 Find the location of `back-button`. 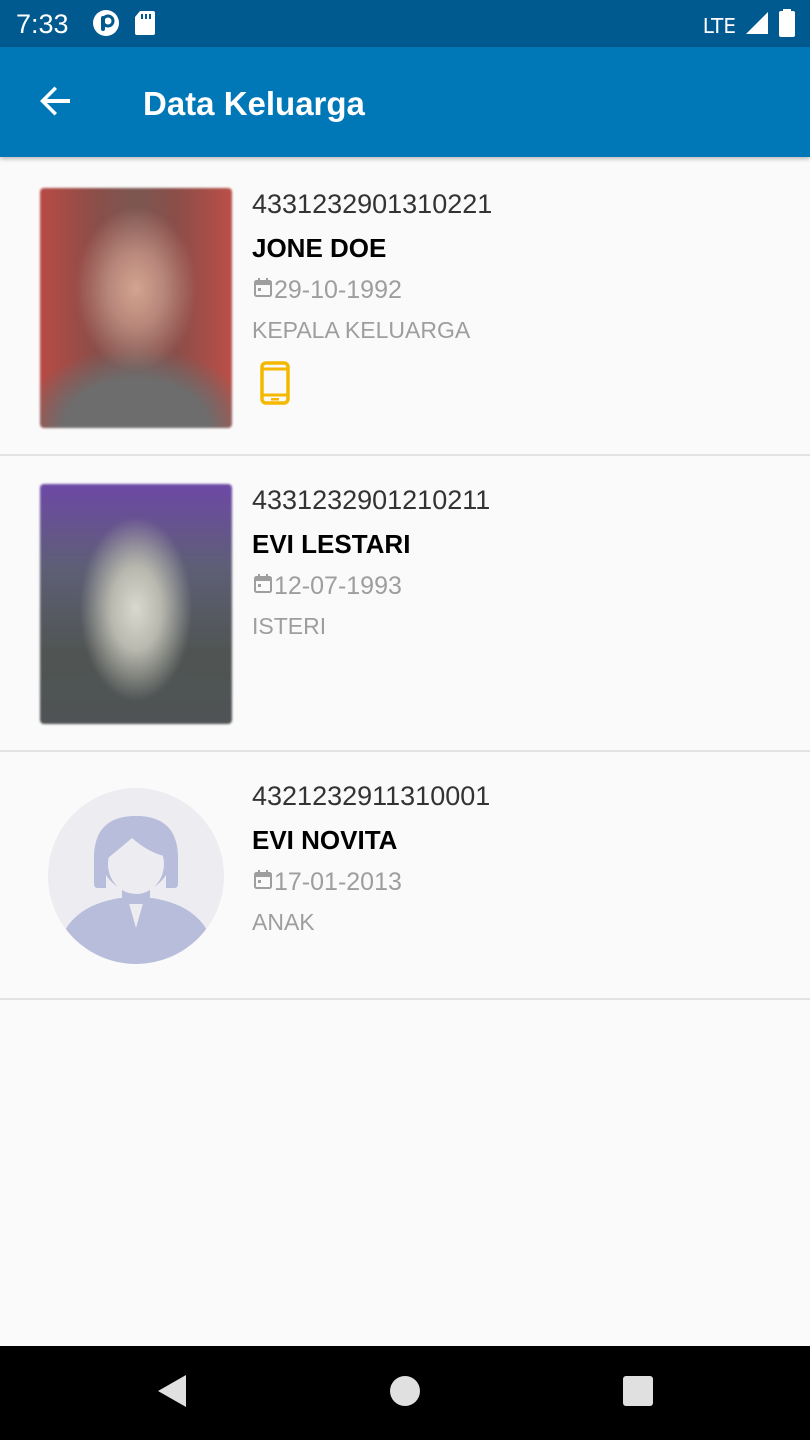

back-button is located at coordinates (56, 103).